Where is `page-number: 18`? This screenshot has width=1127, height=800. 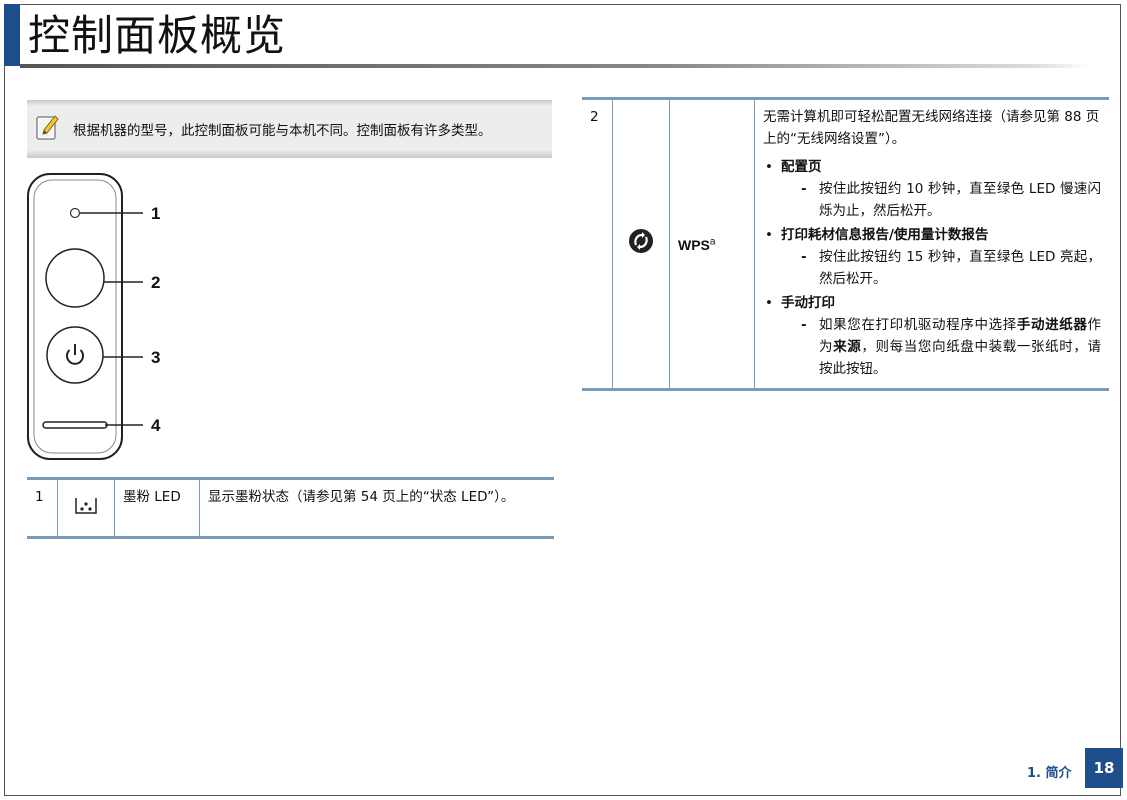
page-number: 18 is located at coordinates (1104, 768).